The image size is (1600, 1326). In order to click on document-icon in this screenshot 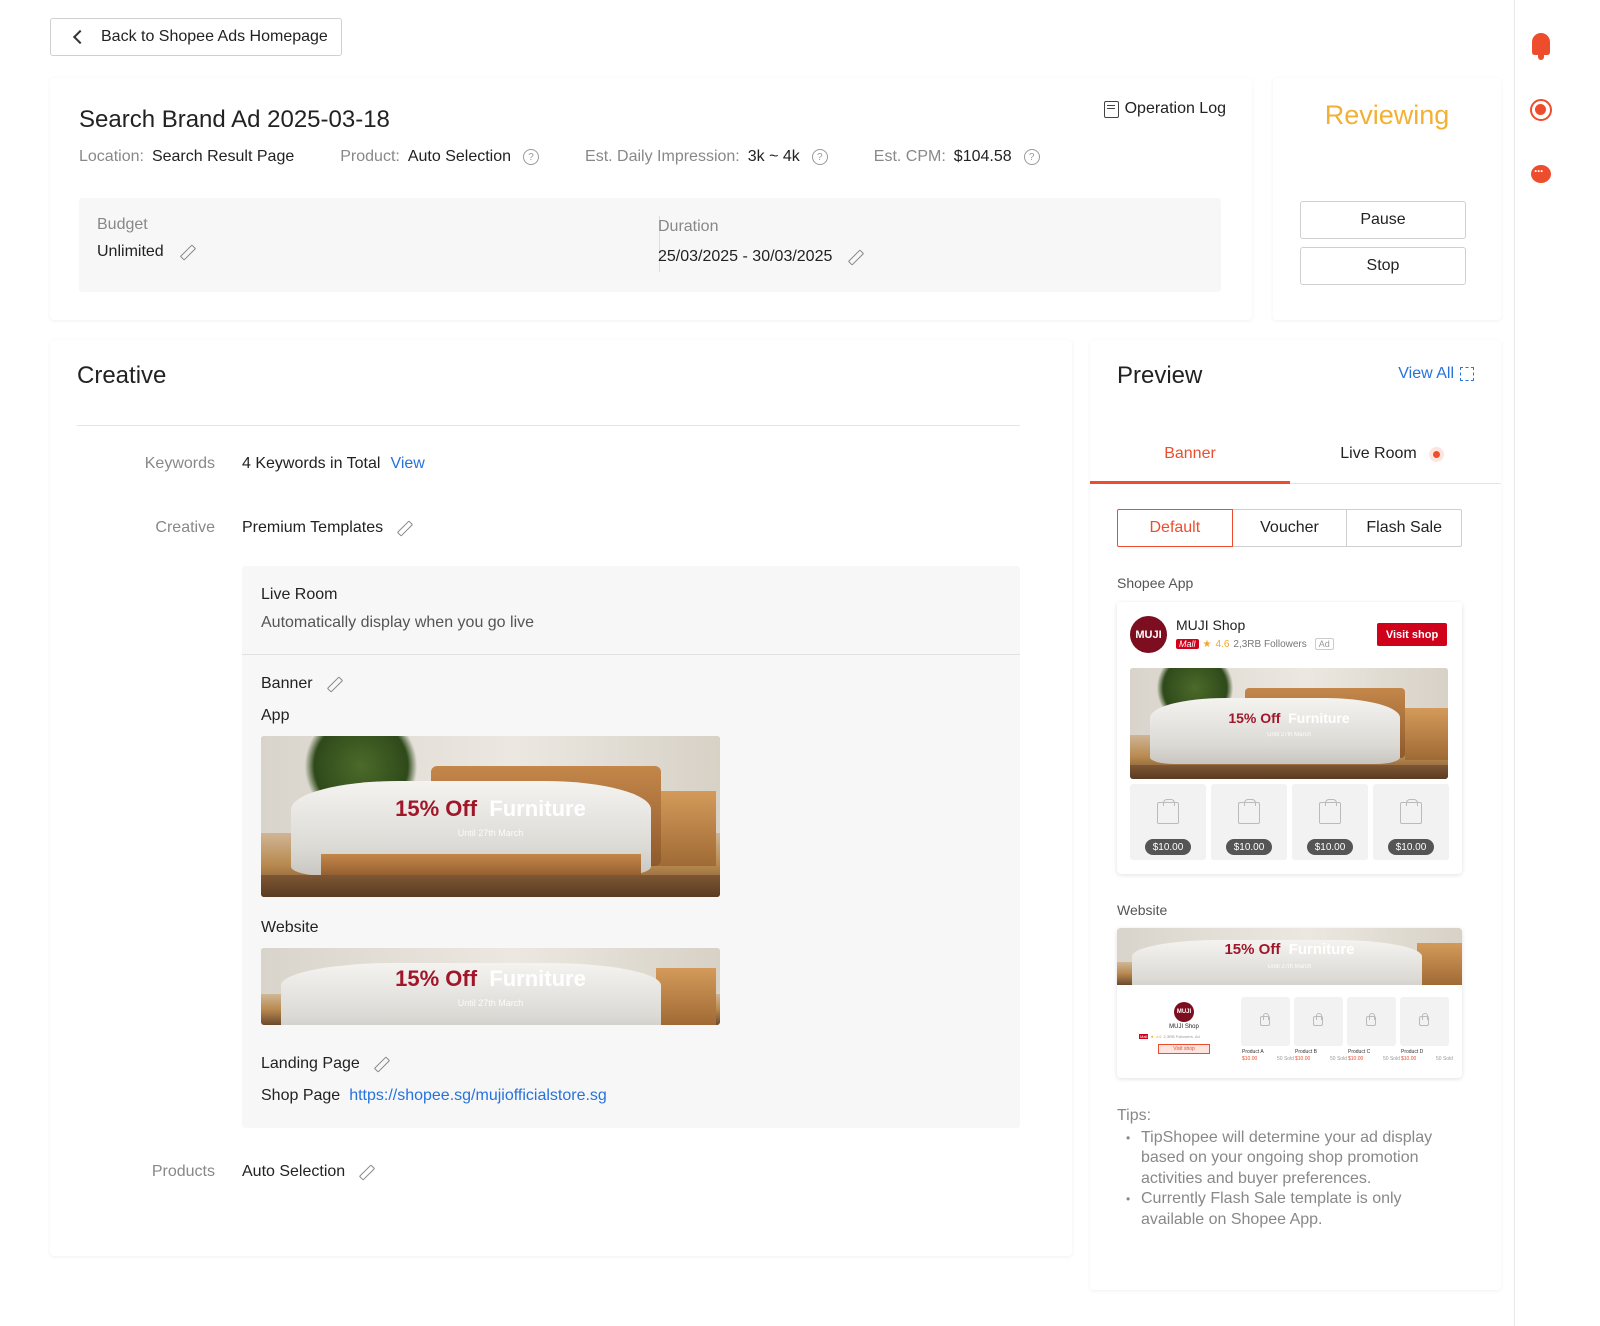, I will do `click(1111, 109)`.